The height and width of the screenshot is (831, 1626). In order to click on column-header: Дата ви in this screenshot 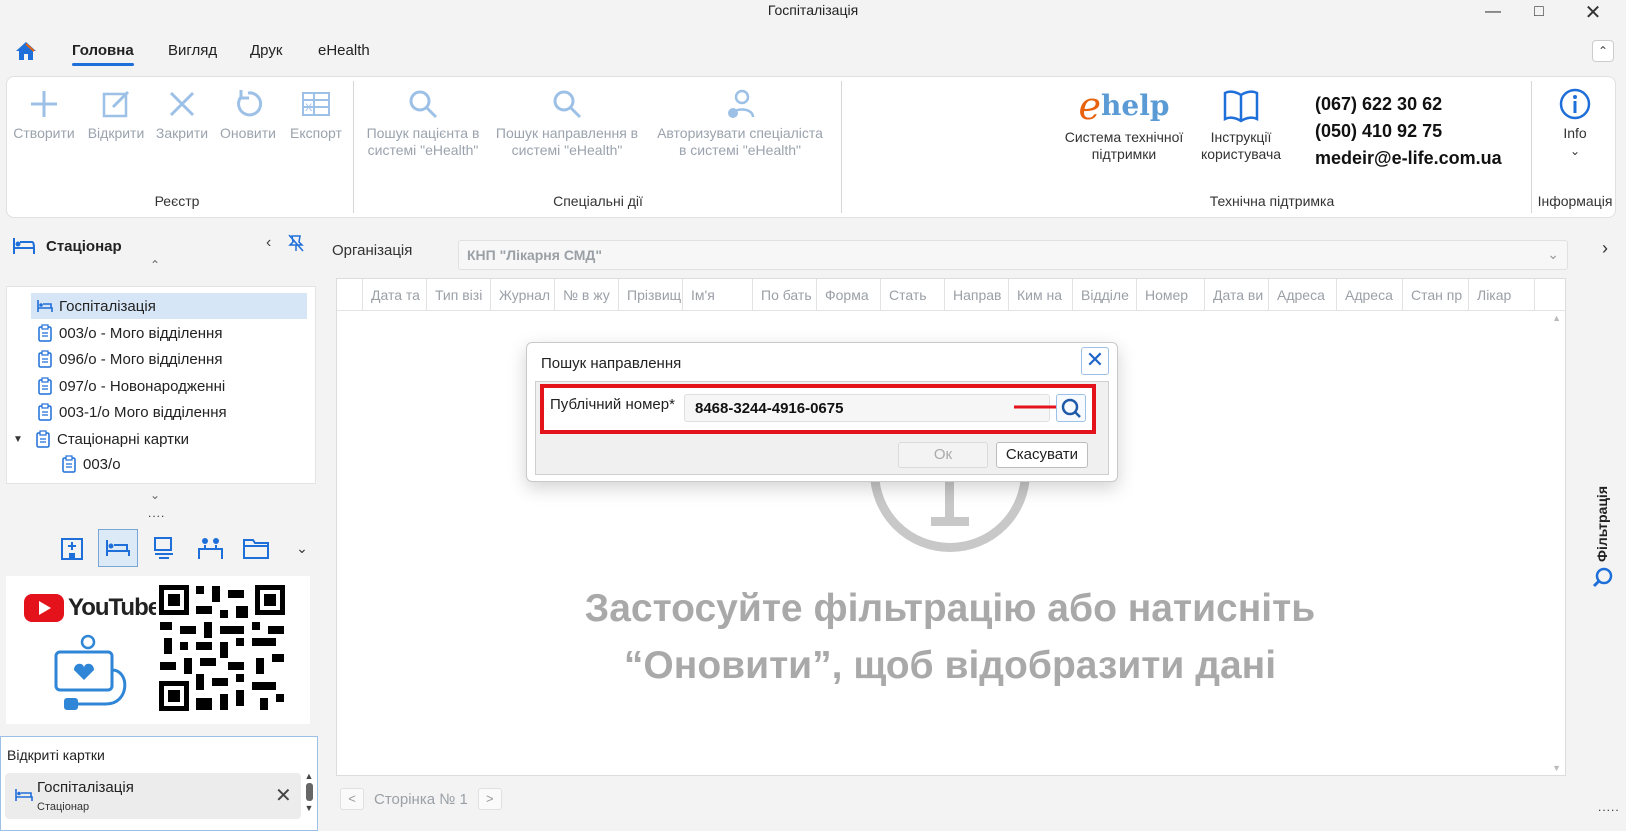, I will do `click(1237, 295)`.